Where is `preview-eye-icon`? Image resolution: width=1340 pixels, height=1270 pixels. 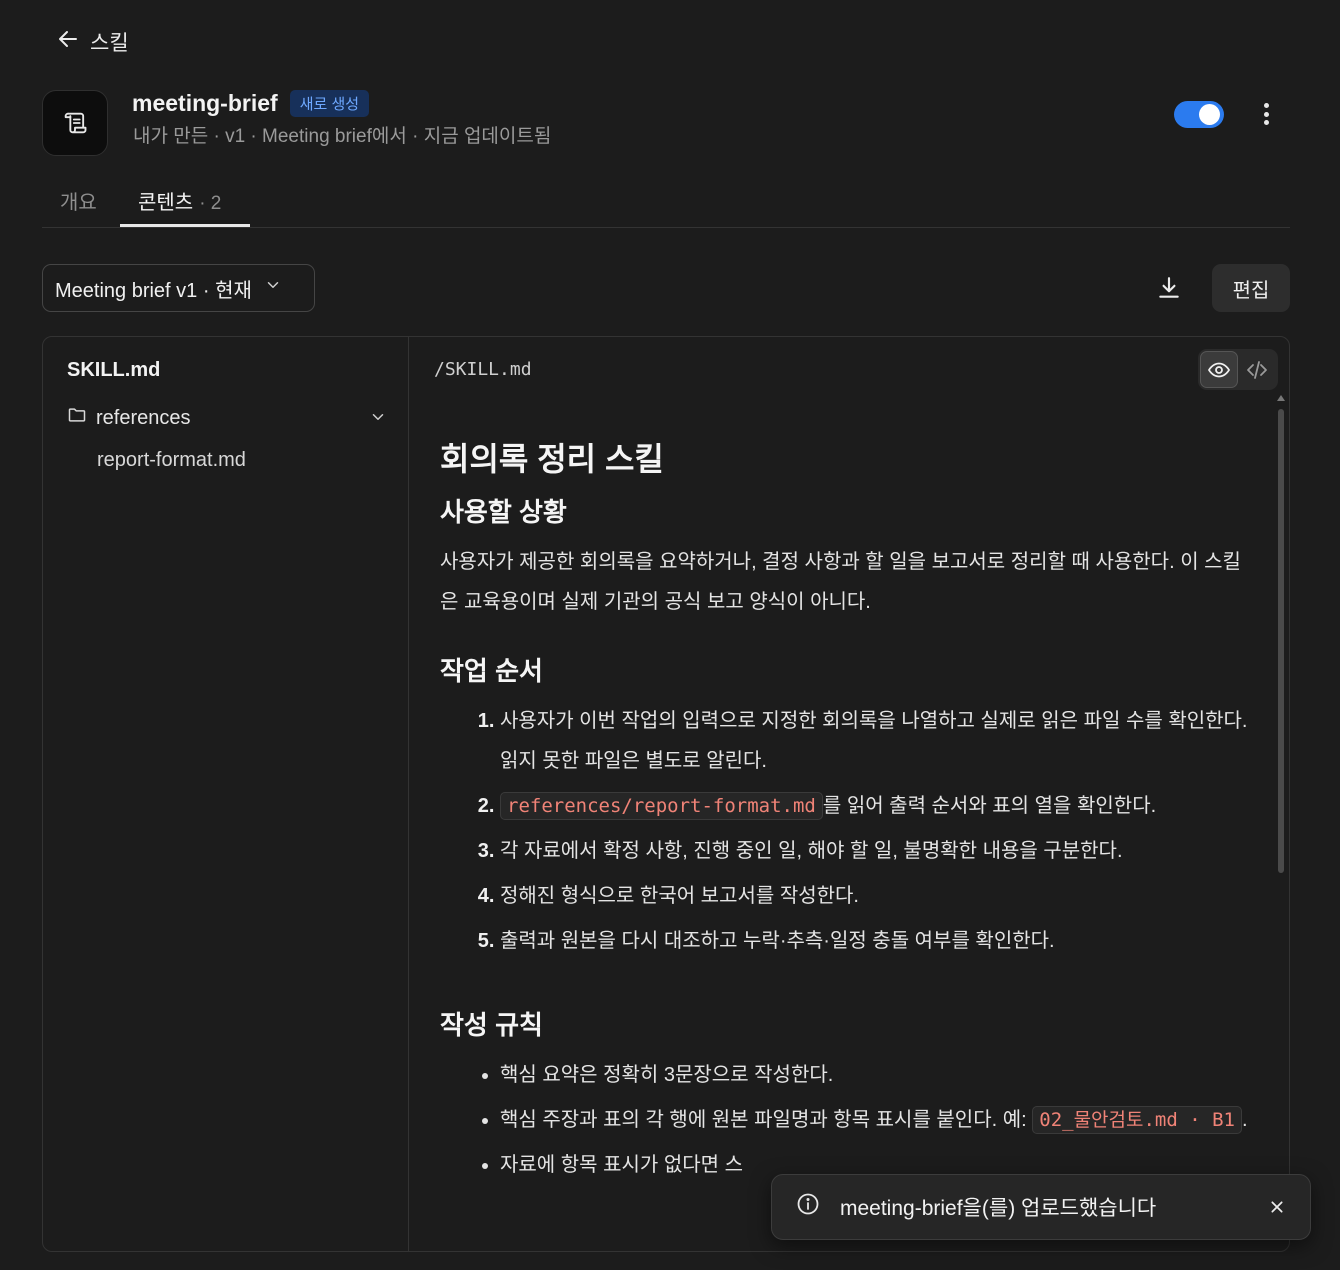 preview-eye-icon is located at coordinates (1219, 369).